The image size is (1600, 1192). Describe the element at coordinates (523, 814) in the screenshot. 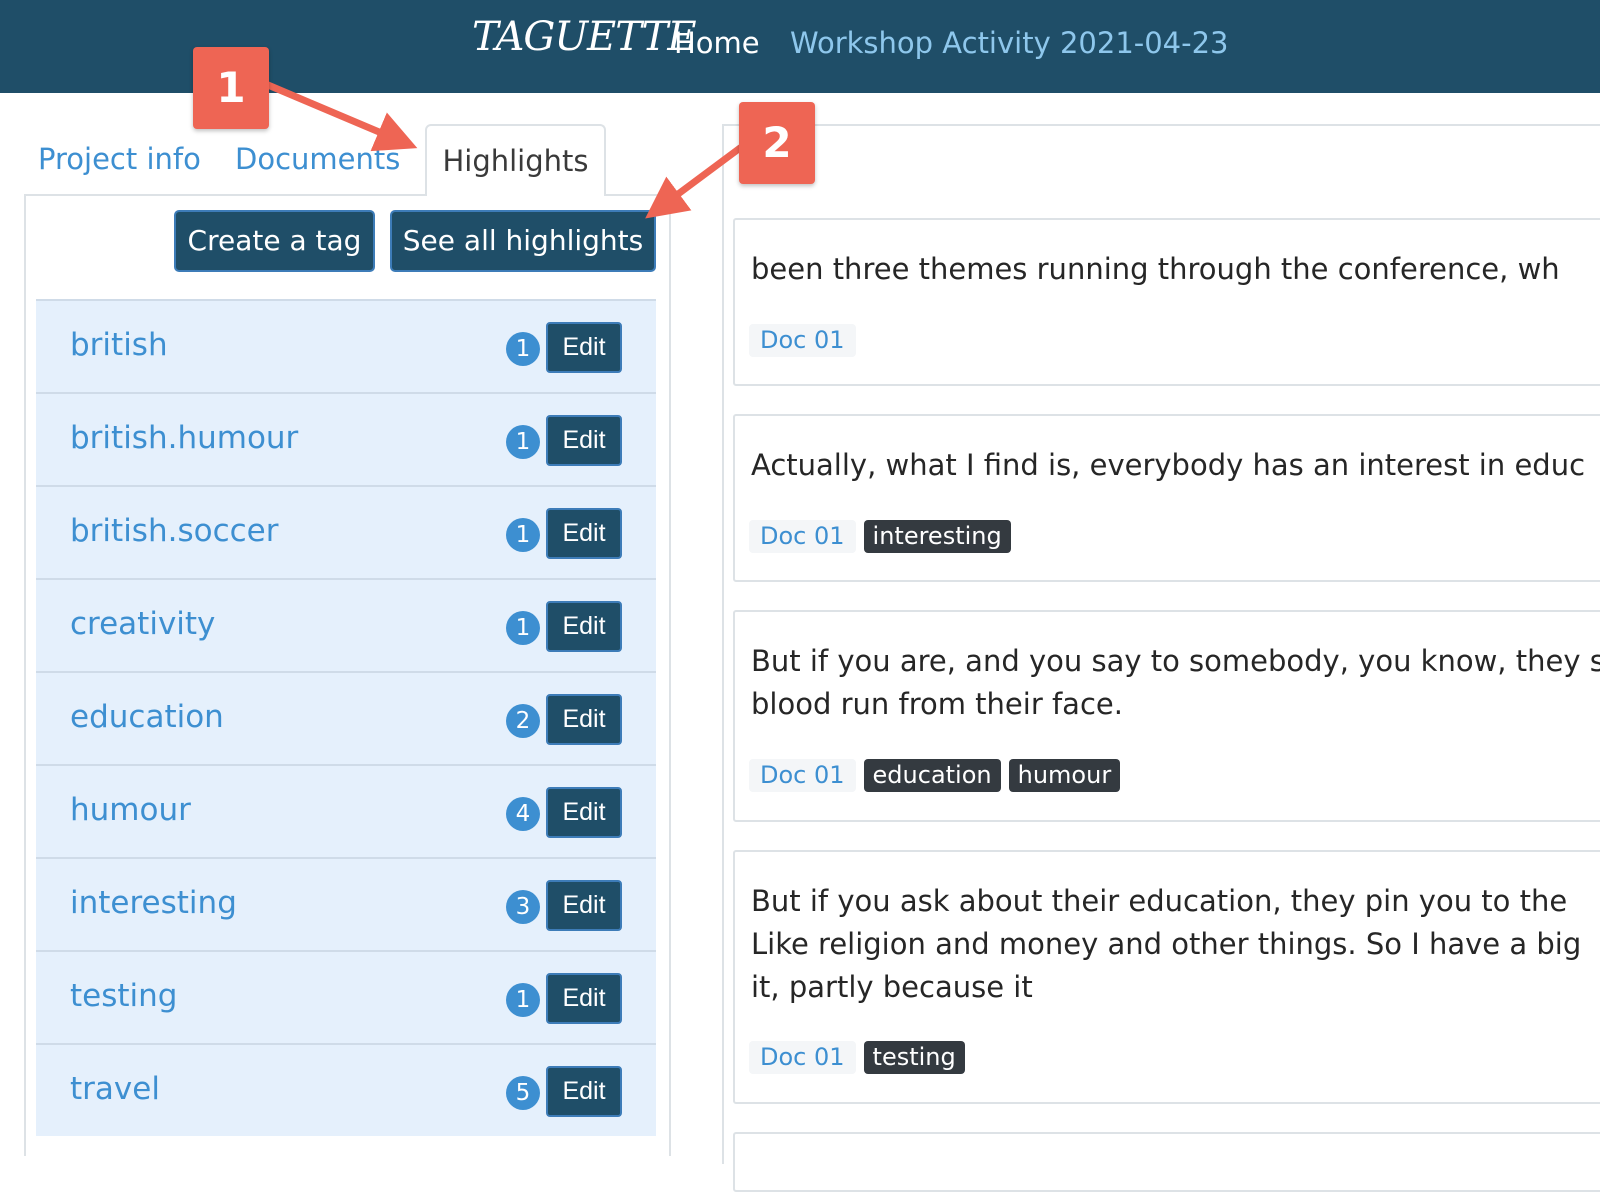

I see `tag-count-badge: 4` at that location.